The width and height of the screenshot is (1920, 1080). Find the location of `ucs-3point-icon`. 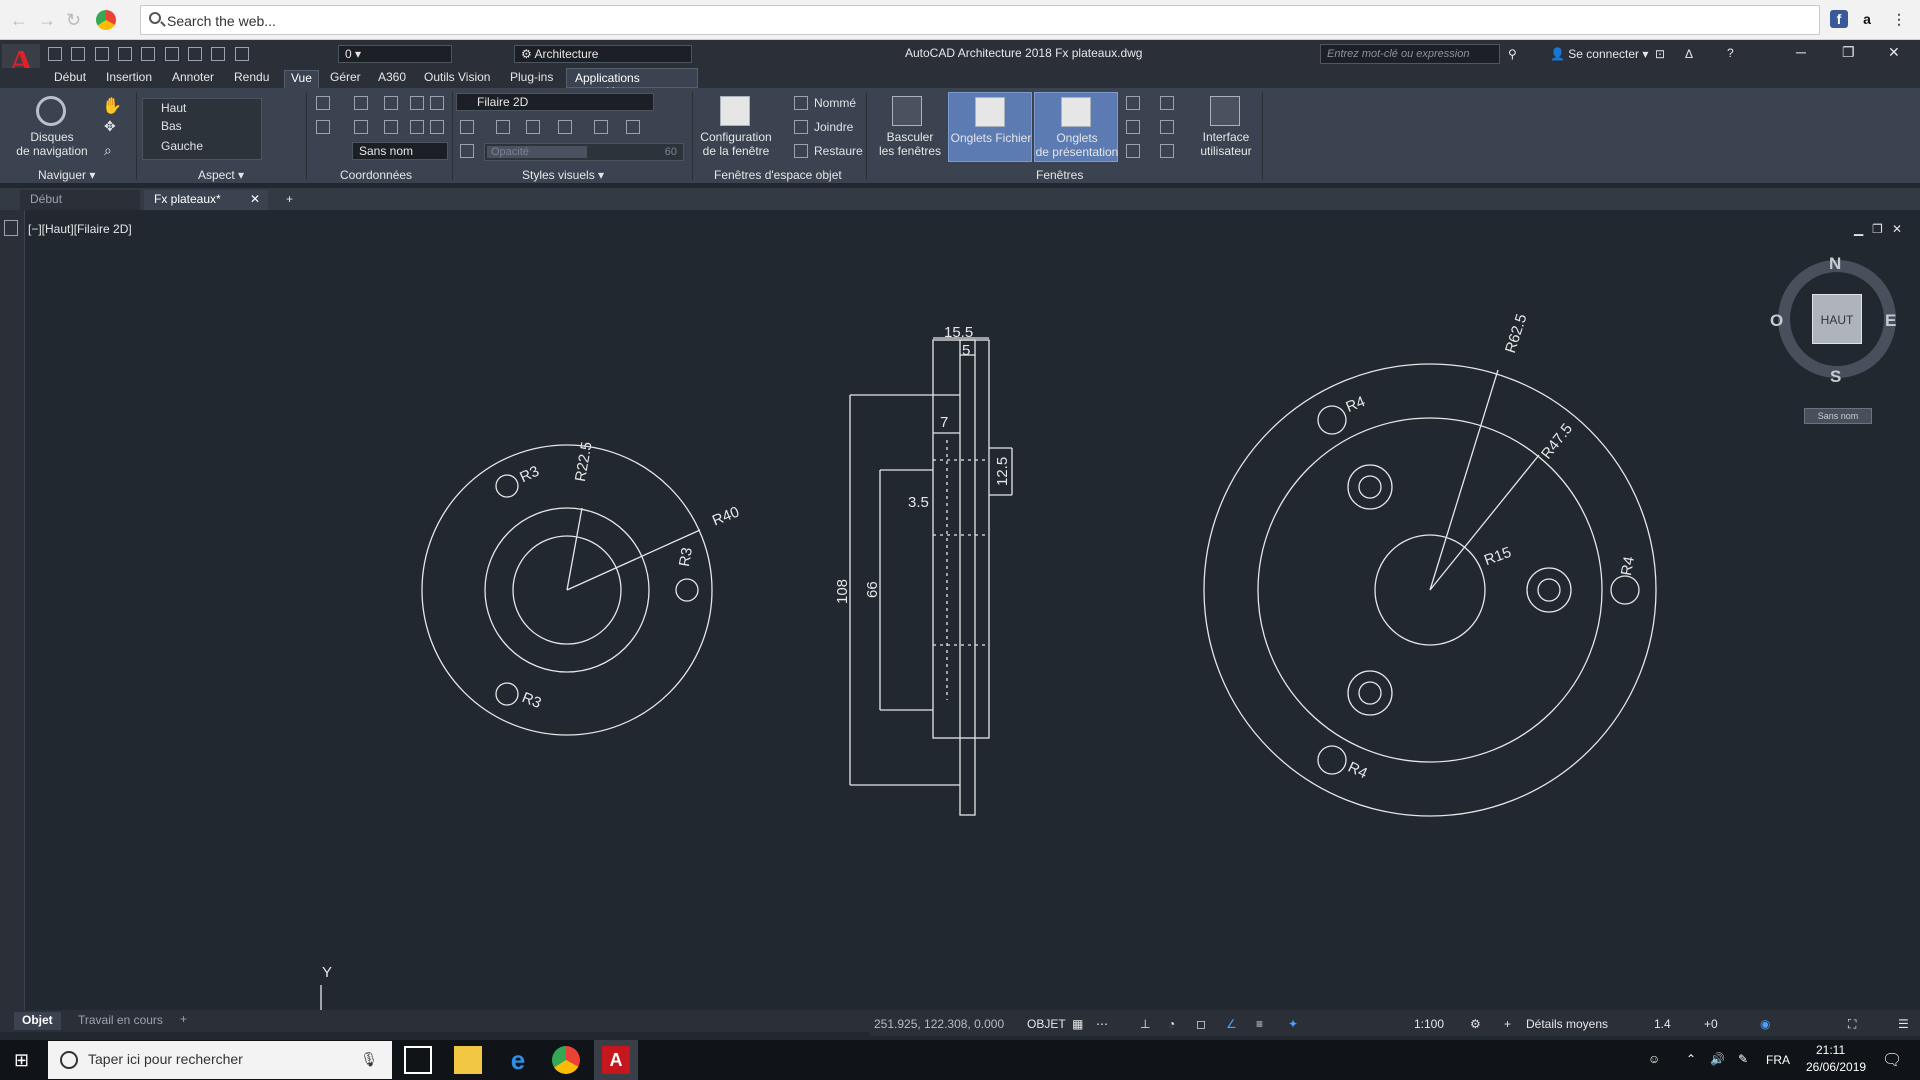

ucs-3point-icon is located at coordinates (323, 127).